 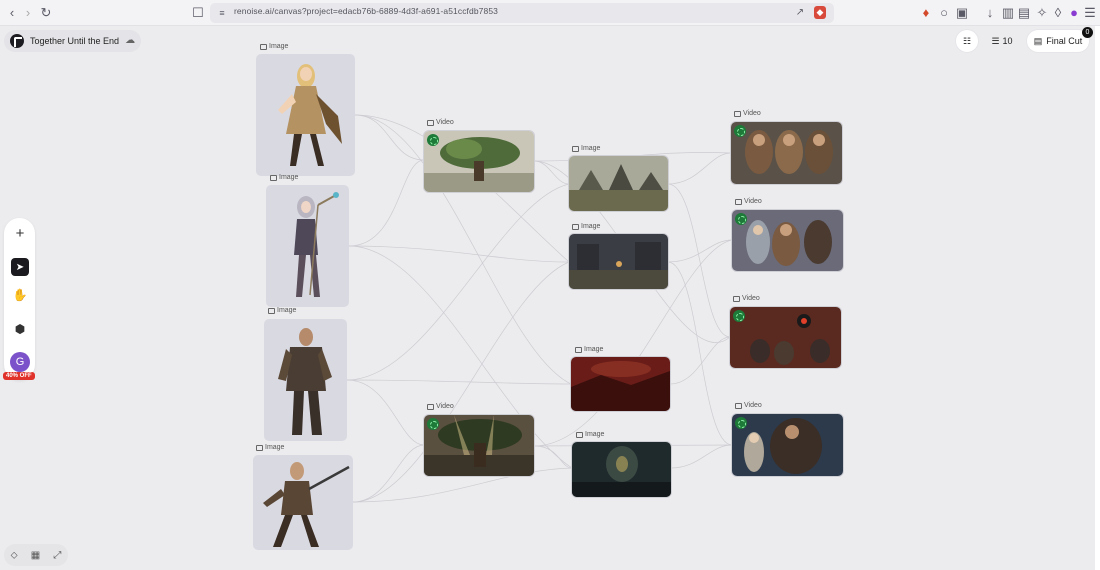 What do you see at coordinates (1007, 41) in the screenshot?
I see `task-count: 10` at bounding box center [1007, 41].